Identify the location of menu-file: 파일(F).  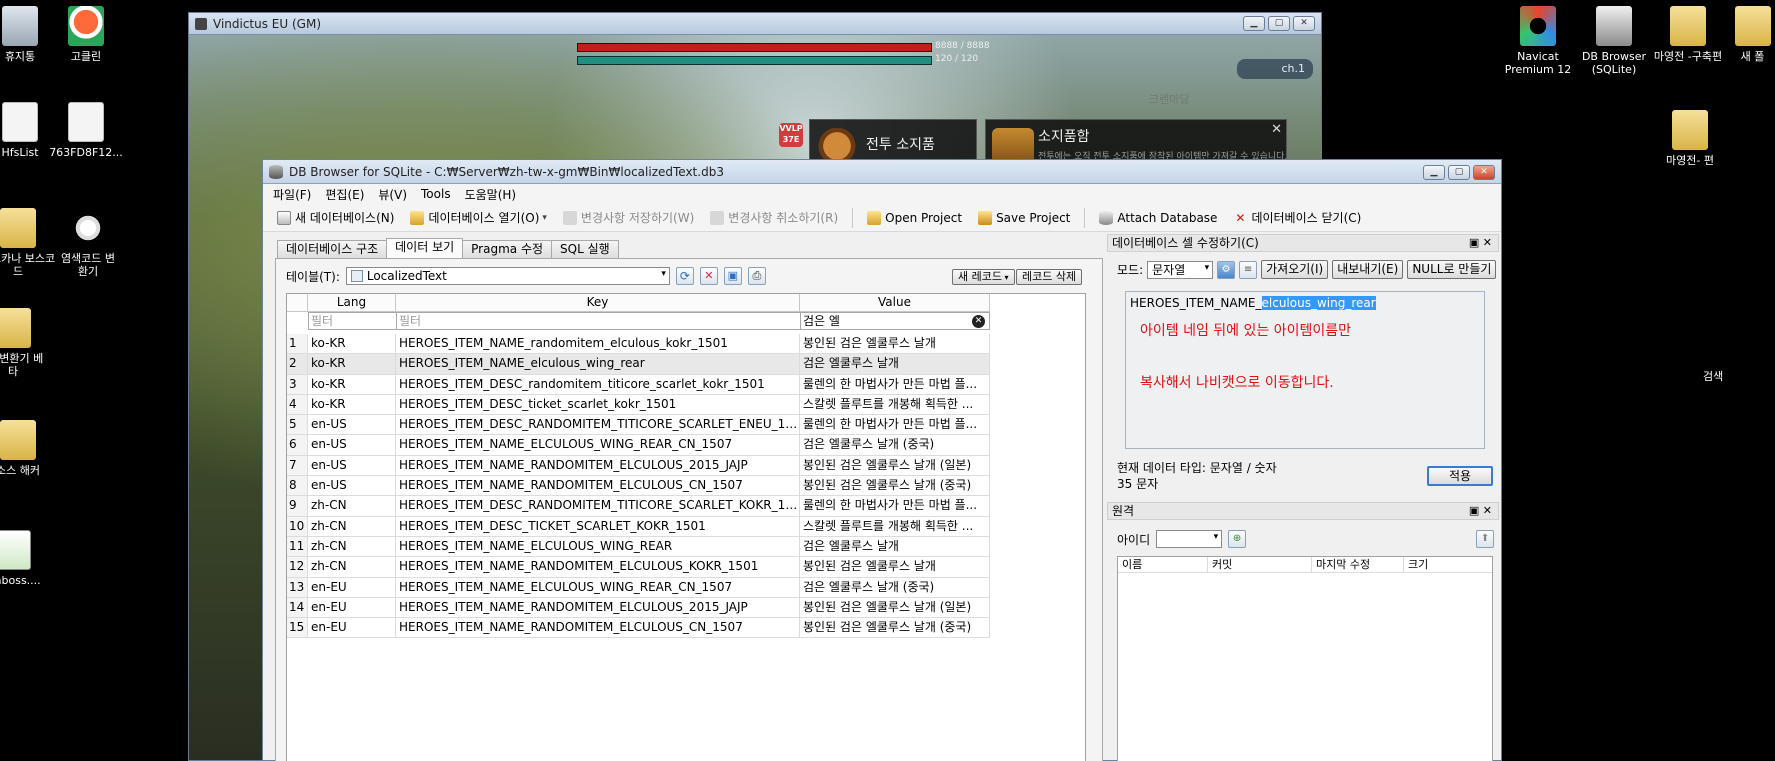
(292, 194).